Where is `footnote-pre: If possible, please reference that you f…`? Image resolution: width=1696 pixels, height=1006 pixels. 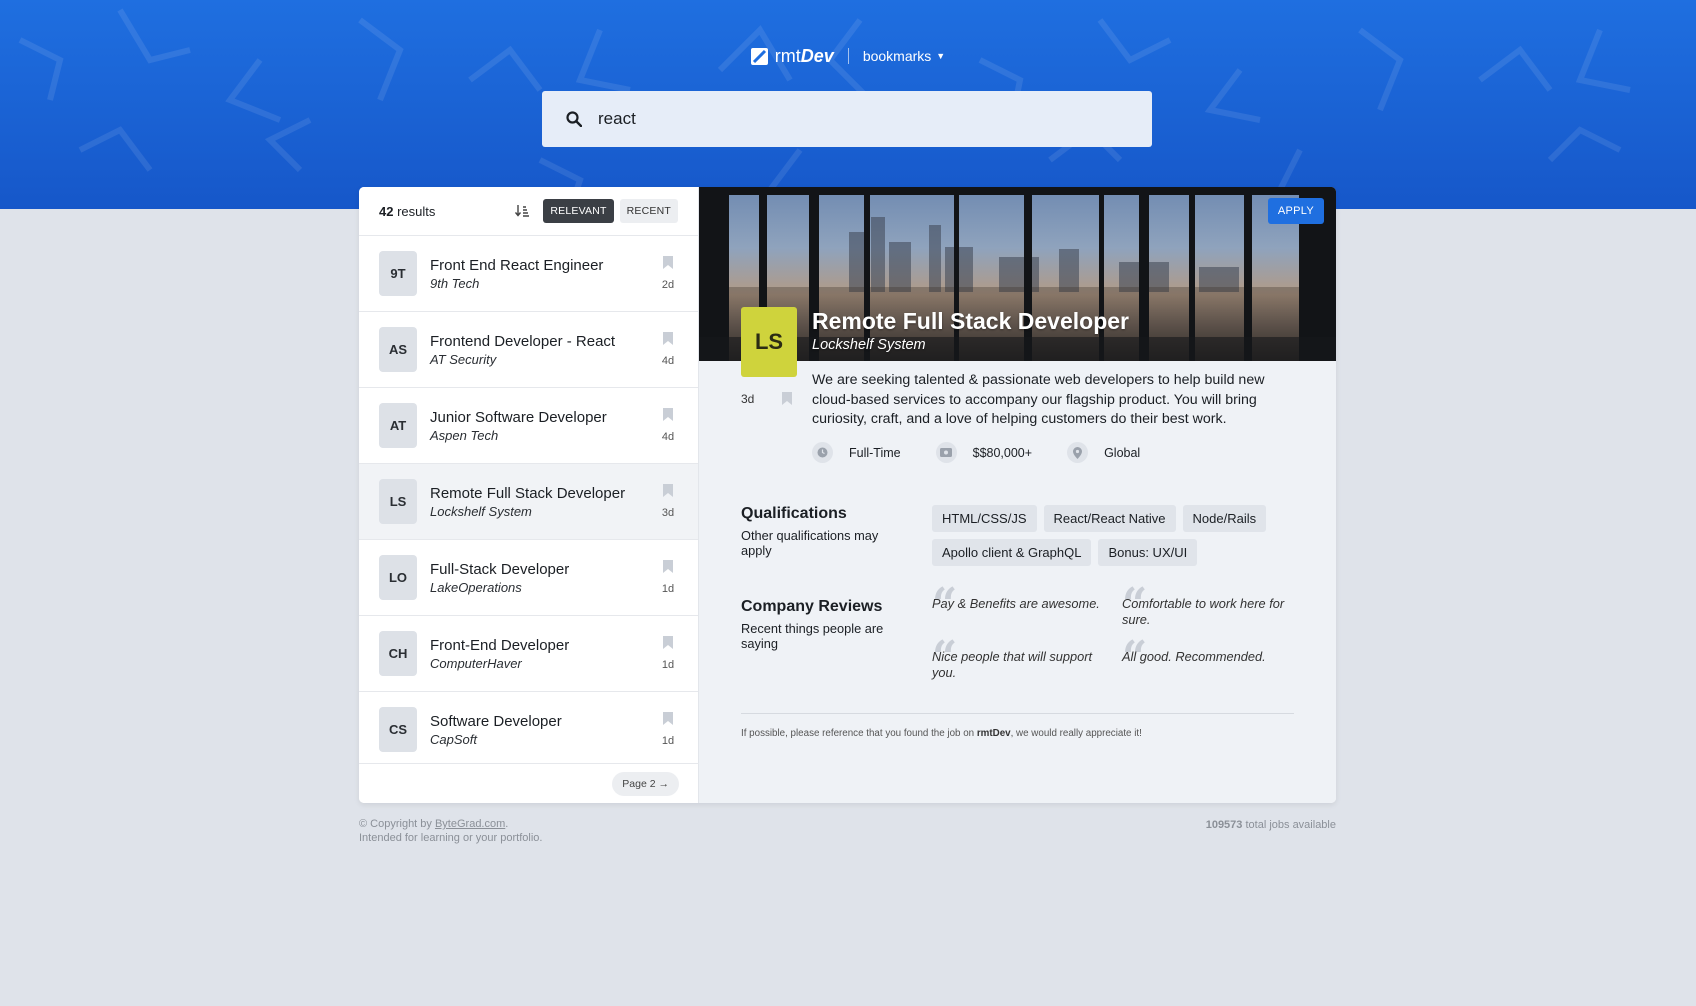
footnote-pre: If possible, please reference that you f… is located at coordinates (859, 733).